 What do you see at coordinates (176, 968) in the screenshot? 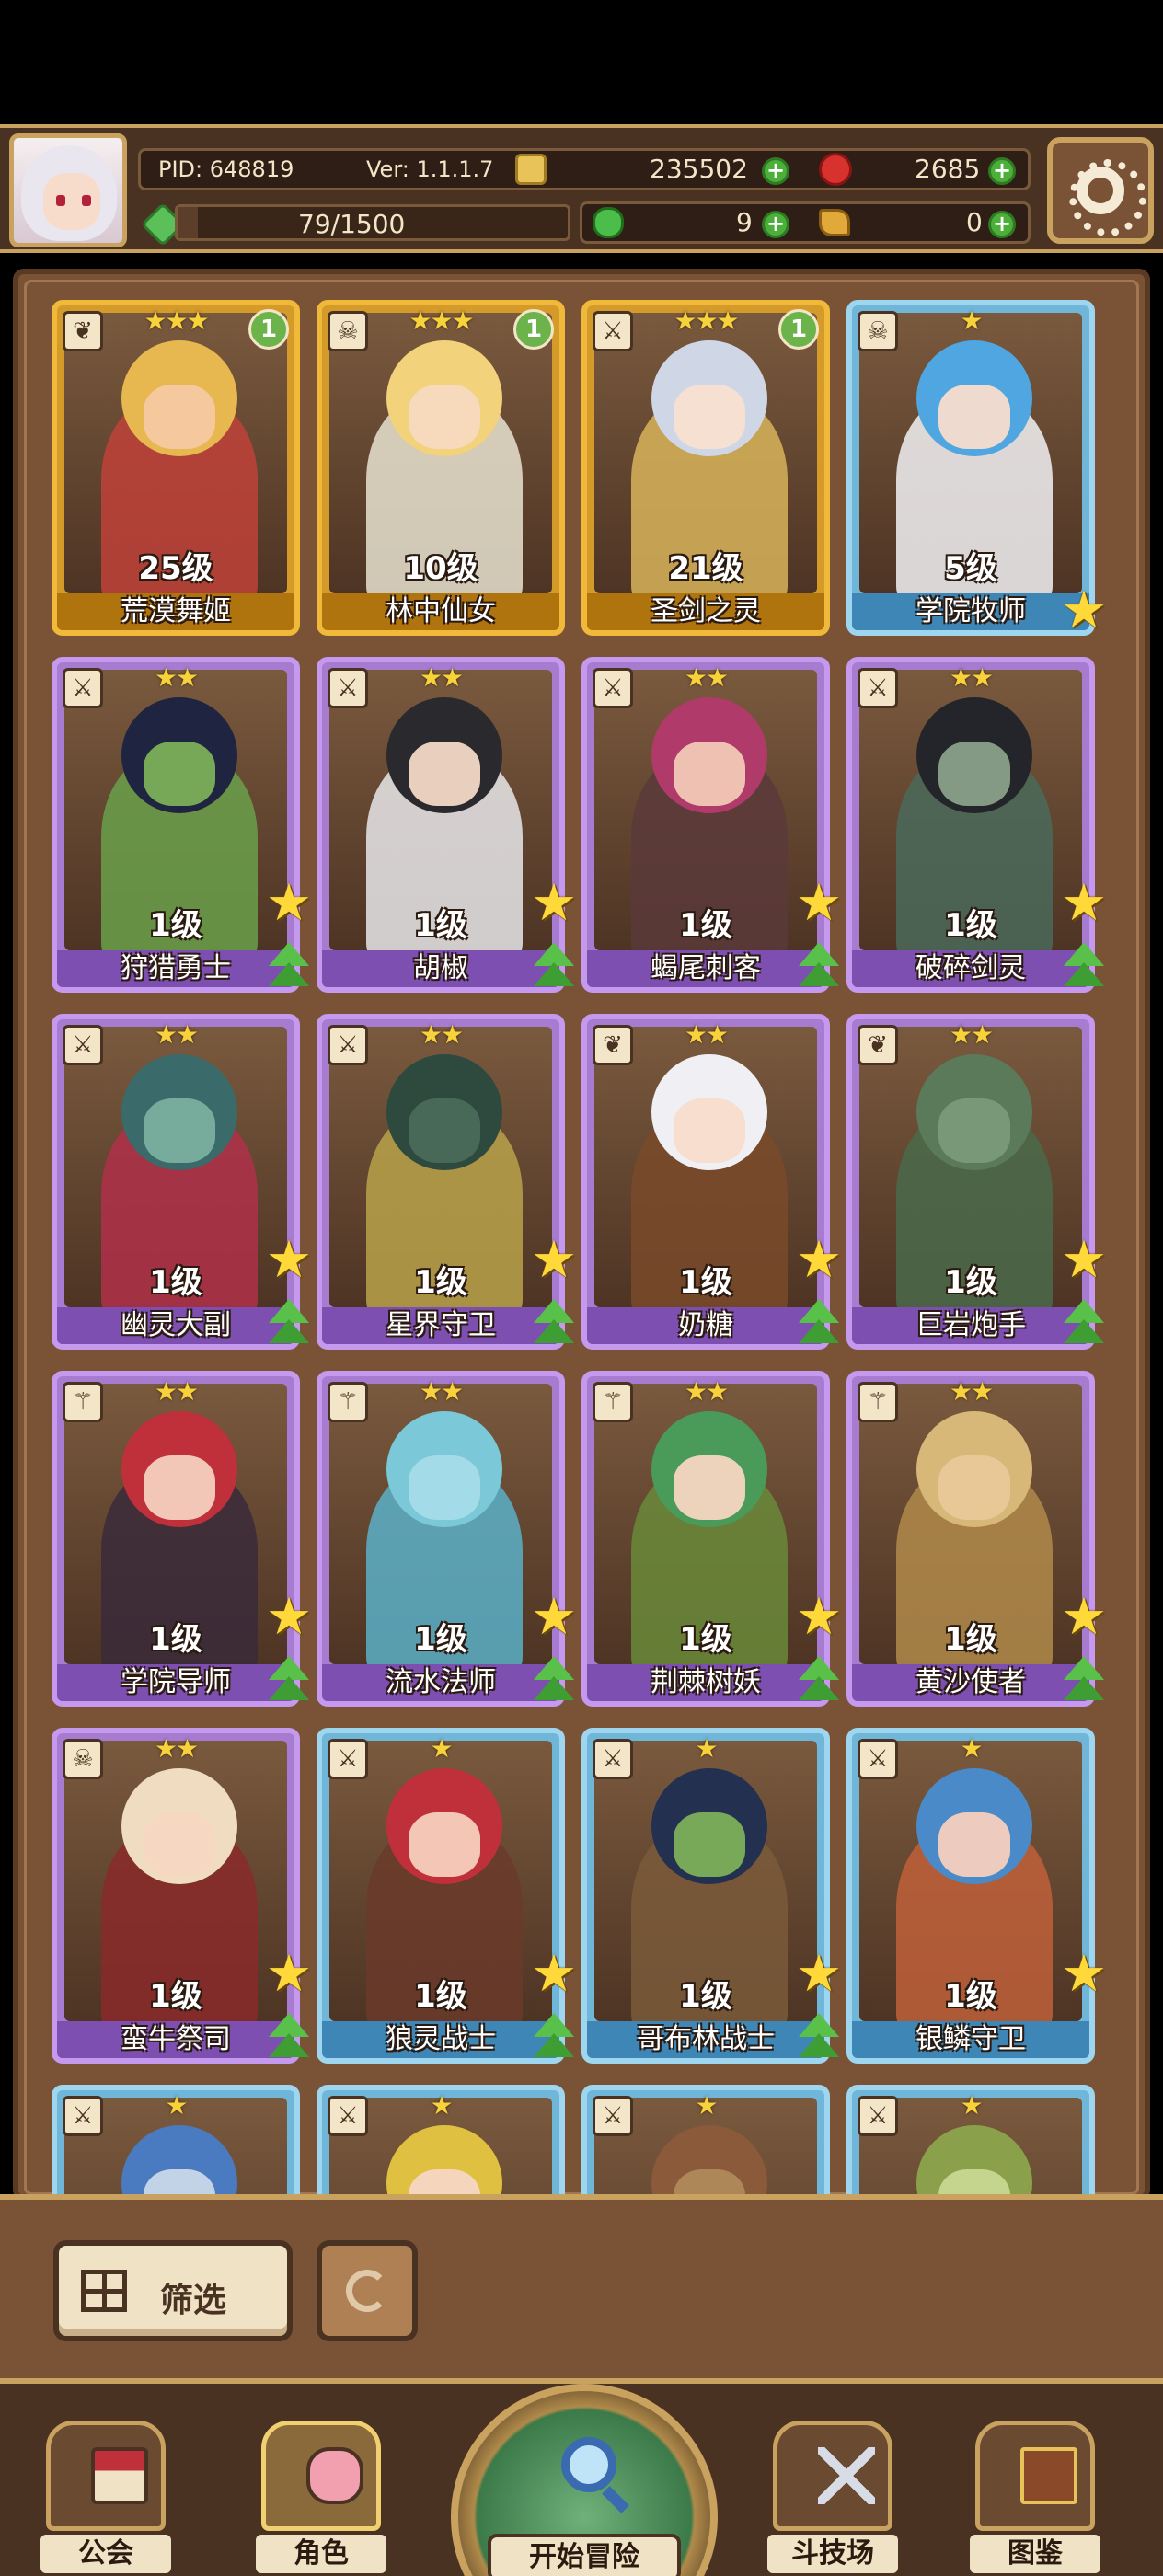
I see `hero-name: 狩猎勇士` at bounding box center [176, 968].